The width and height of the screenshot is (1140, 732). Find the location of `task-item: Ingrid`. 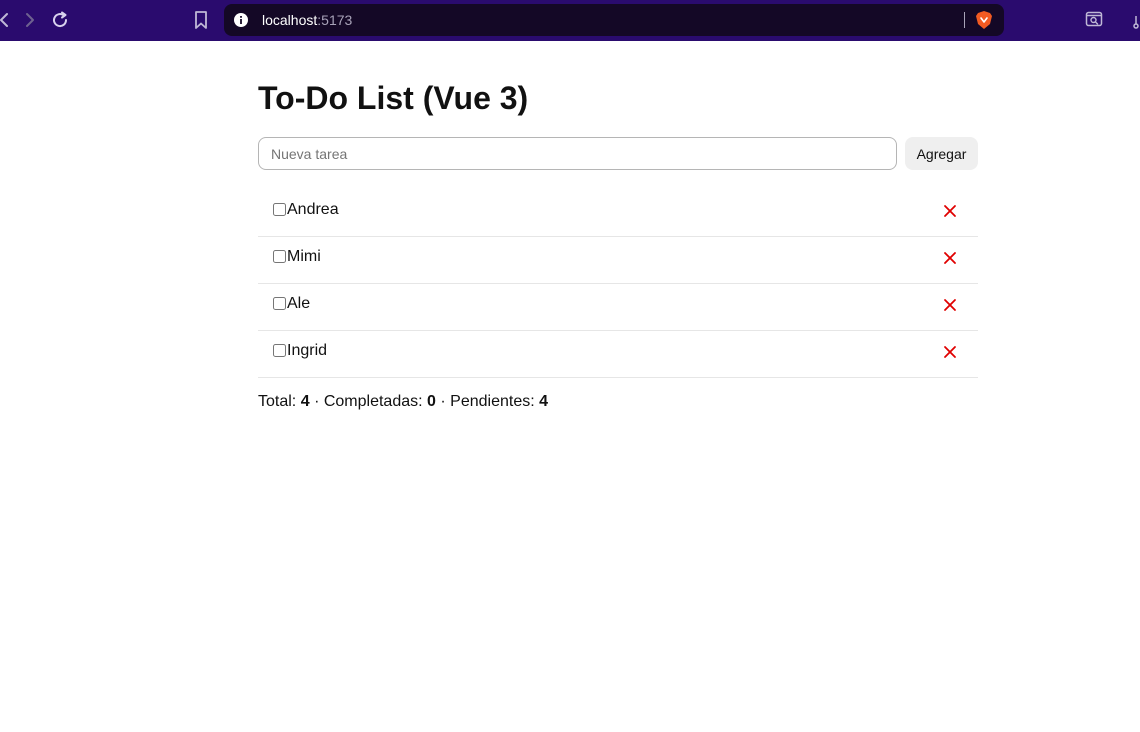

task-item: Ingrid is located at coordinates (618, 354).